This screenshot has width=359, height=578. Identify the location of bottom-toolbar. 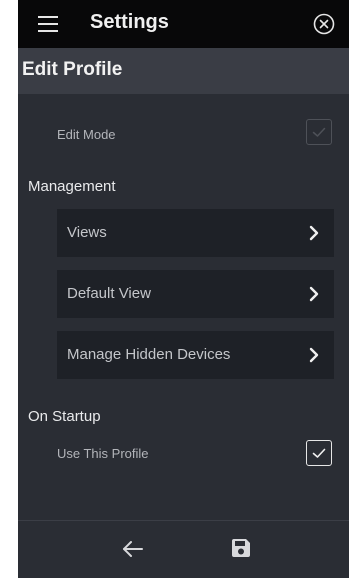
(183, 549).